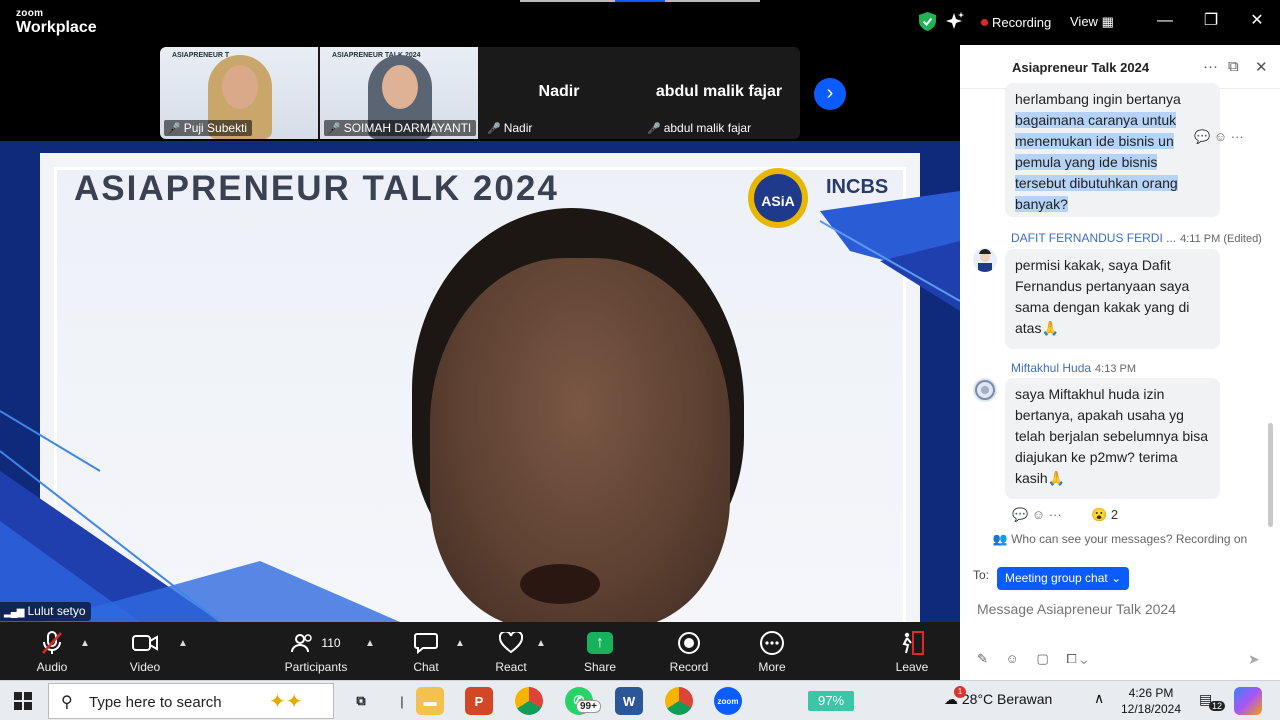  Describe the element at coordinates (1257, 22) in the screenshot. I see `close-window-icon: ✕` at that location.